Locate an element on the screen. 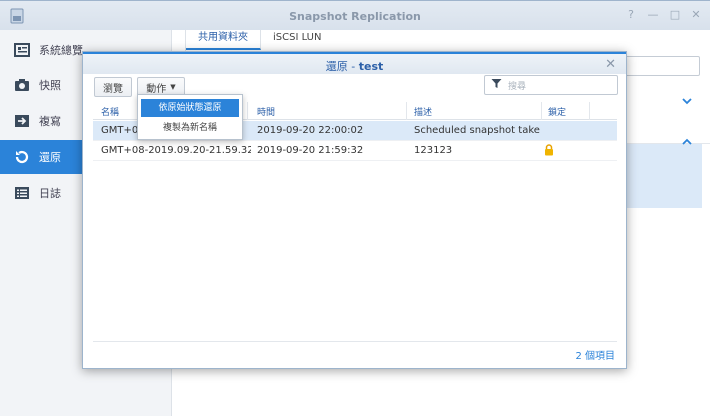 Image resolution: width=710 pixels, height=416 pixels. chevron-up-icon is located at coordinates (687, 141).